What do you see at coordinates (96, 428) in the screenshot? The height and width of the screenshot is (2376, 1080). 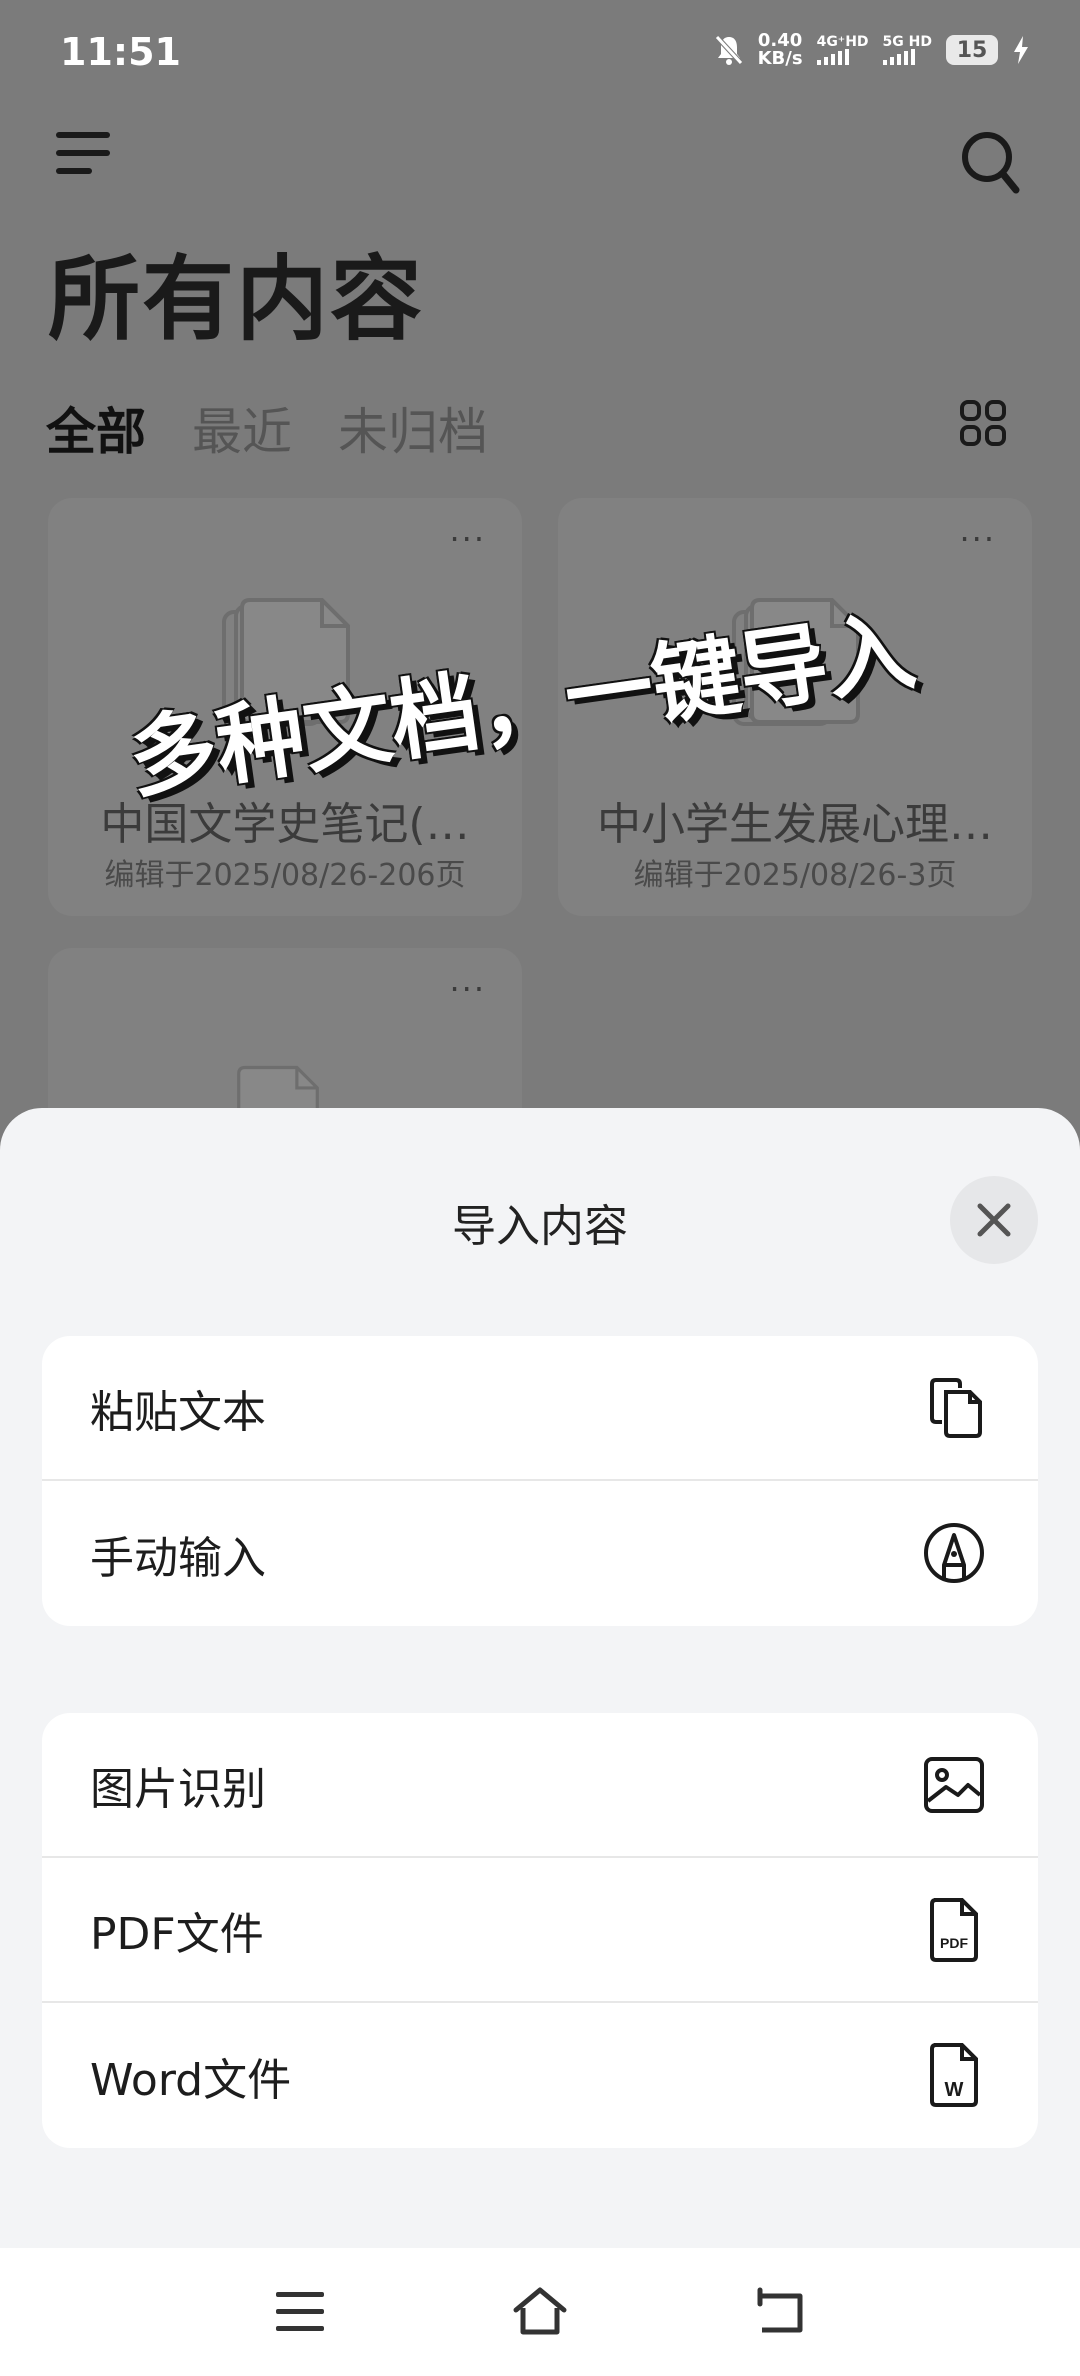 I see `tab-all: 全部` at bounding box center [96, 428].